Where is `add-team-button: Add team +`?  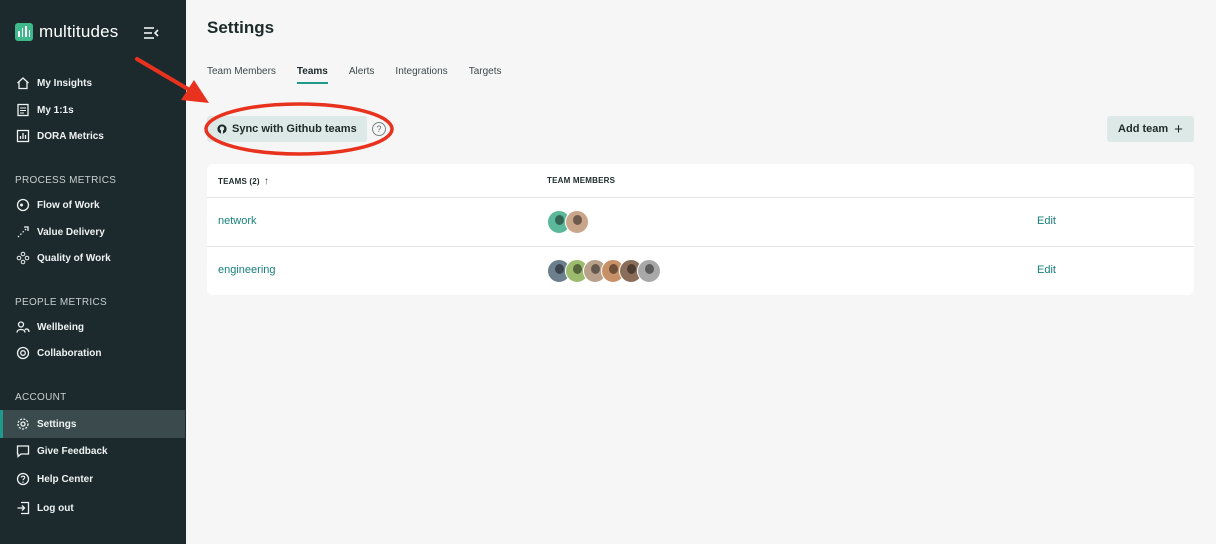
add-team-button: Add team + is located at coordinates (1150, 129).